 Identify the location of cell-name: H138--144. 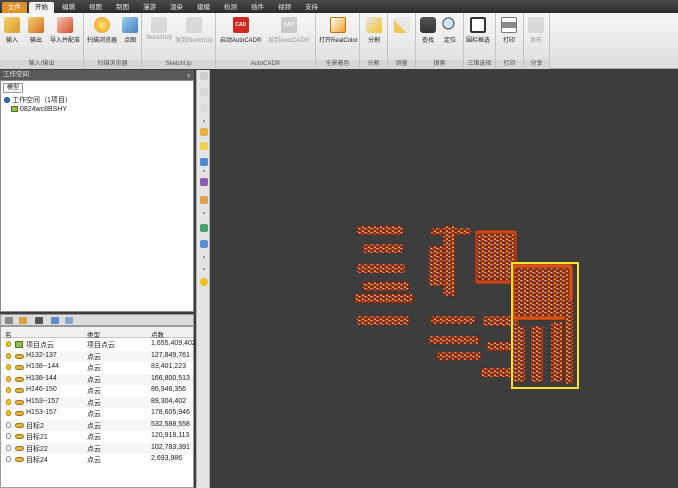
(43, 366).